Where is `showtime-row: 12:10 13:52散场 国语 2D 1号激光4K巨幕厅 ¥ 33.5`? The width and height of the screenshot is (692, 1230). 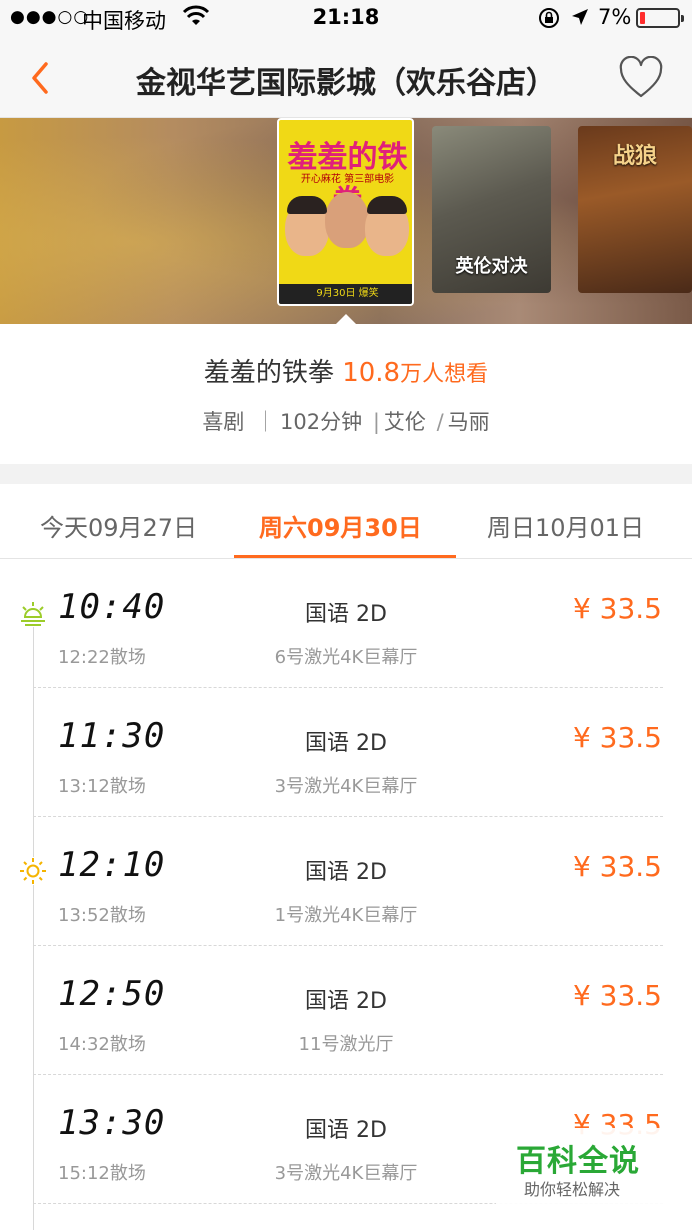
showtime-row: 12:10 13:52散场 国语 2D 1号激光4K巨幕厅 ¥ 33.5 is located at coordinates (346, 881).